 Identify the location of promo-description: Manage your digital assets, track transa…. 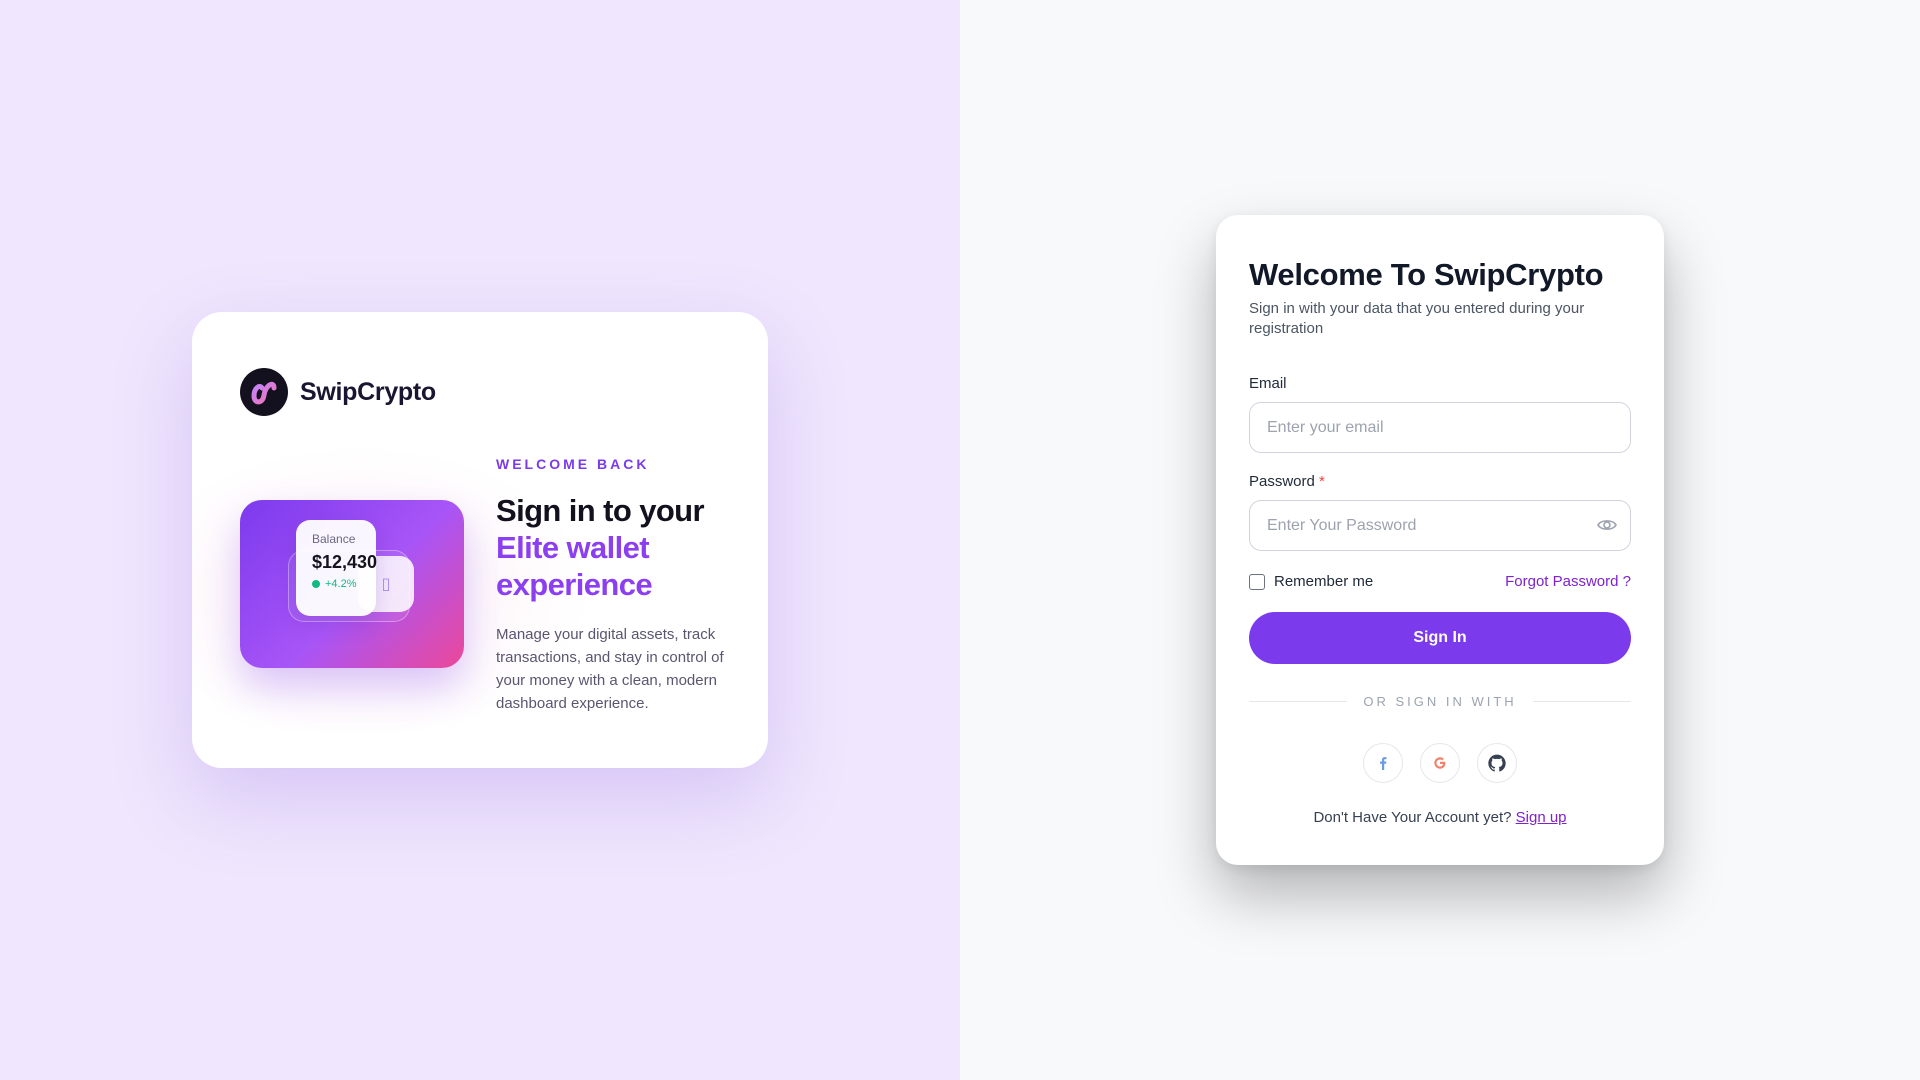
(610, 669).